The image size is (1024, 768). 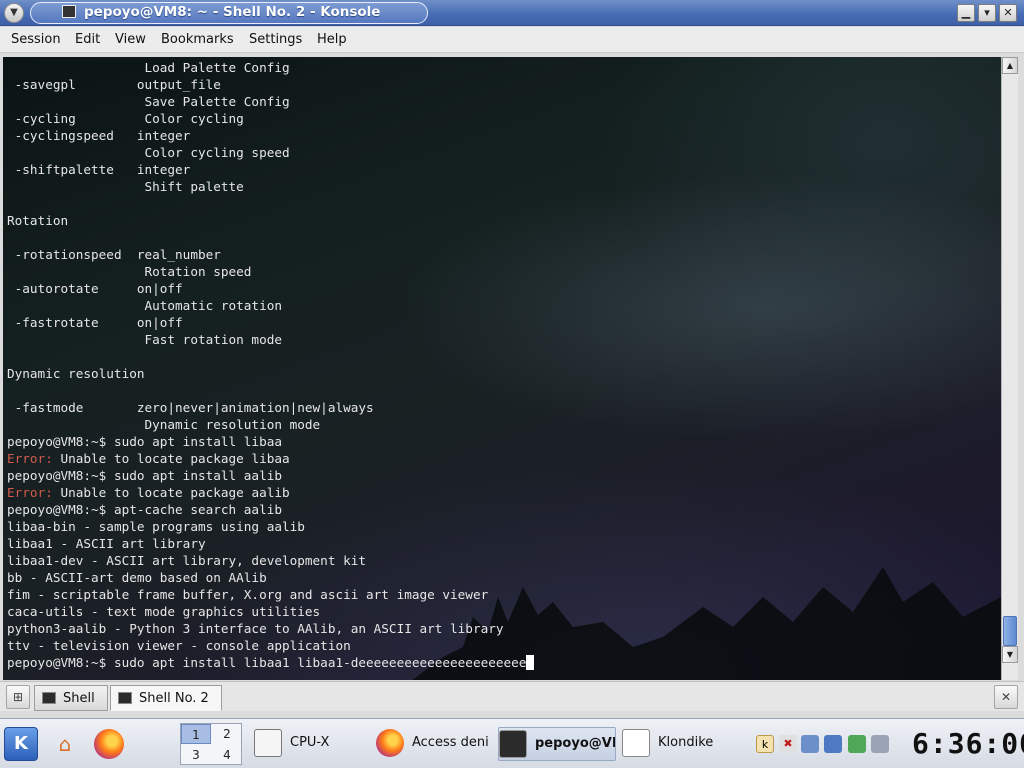 I want to click on terminal-line: pepoyo@VM8:~$ apt-cache search aalib, so click(x=270, y=509).